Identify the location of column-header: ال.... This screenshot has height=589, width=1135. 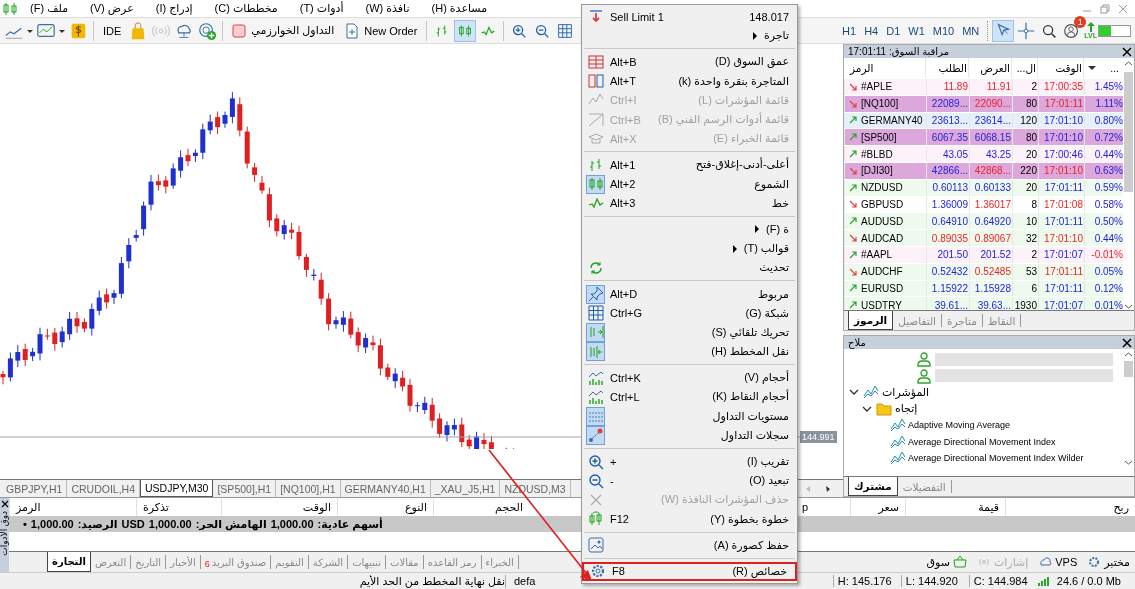
(1024, 68).